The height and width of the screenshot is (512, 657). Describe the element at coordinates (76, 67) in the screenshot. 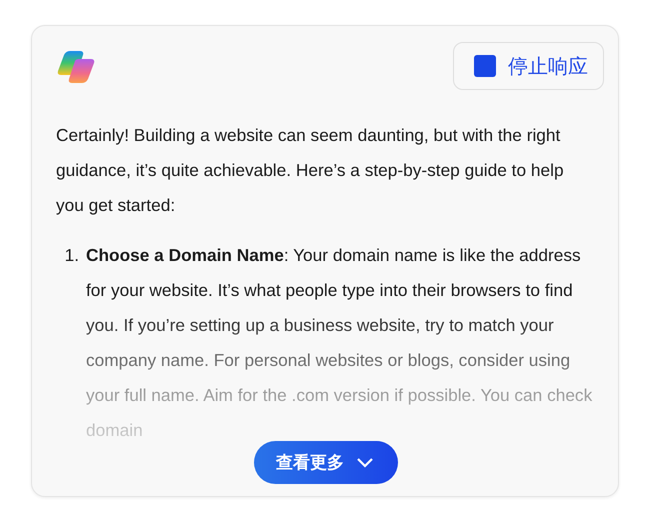

I see `logo-icon` at that location.